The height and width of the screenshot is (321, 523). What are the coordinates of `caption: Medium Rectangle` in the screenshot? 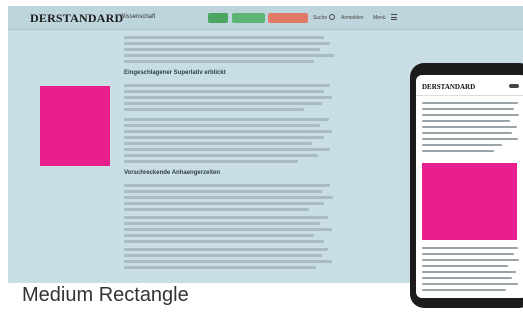 It's located at (105, 295).